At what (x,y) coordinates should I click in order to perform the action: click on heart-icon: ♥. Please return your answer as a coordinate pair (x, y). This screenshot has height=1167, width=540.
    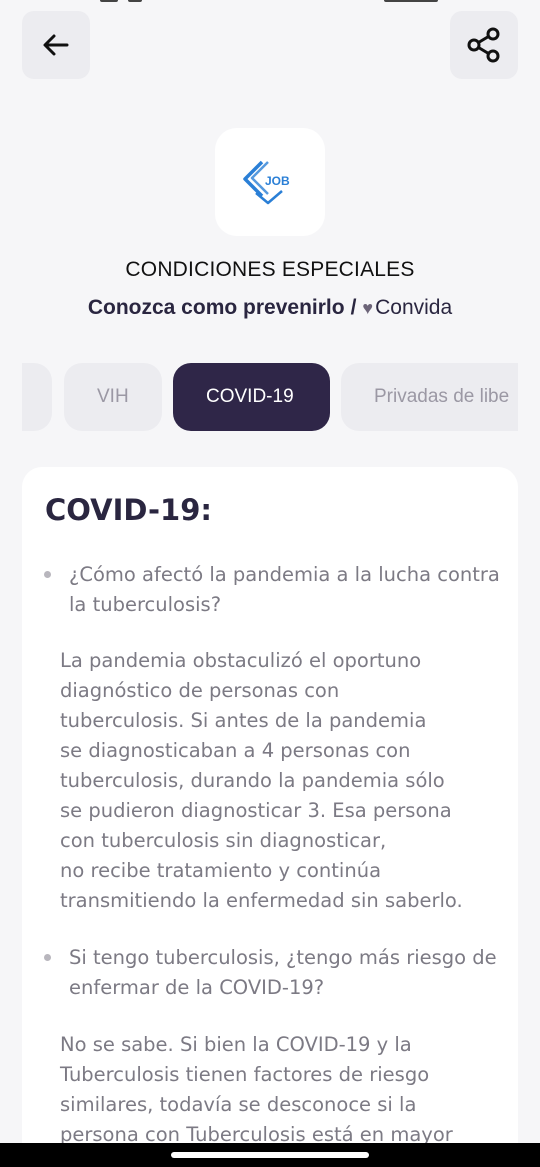
    Looking at the image, I should click on (368, 307).